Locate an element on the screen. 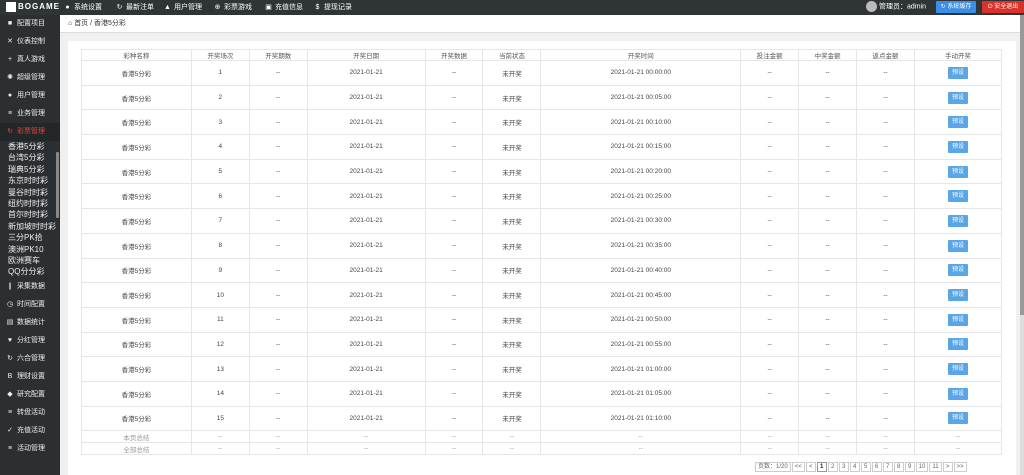 The image size is (1024, 475). page-number-button: 3 is located at coordinates (843, 467).